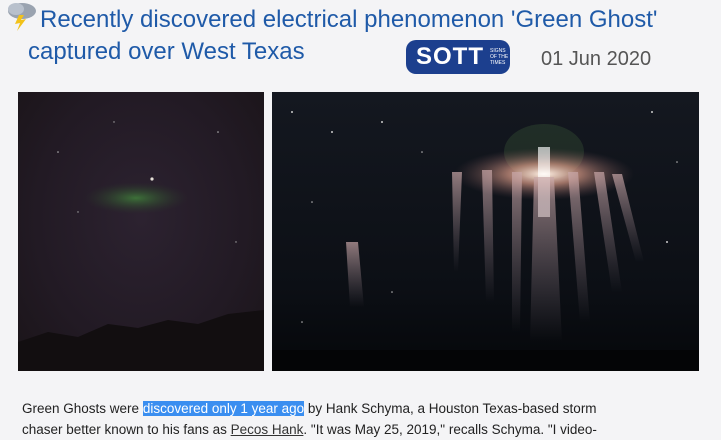  Describe the element at coordinates (596, 59) in the screenshot. I see `publish-date: 01 Jun 2020` at that location.